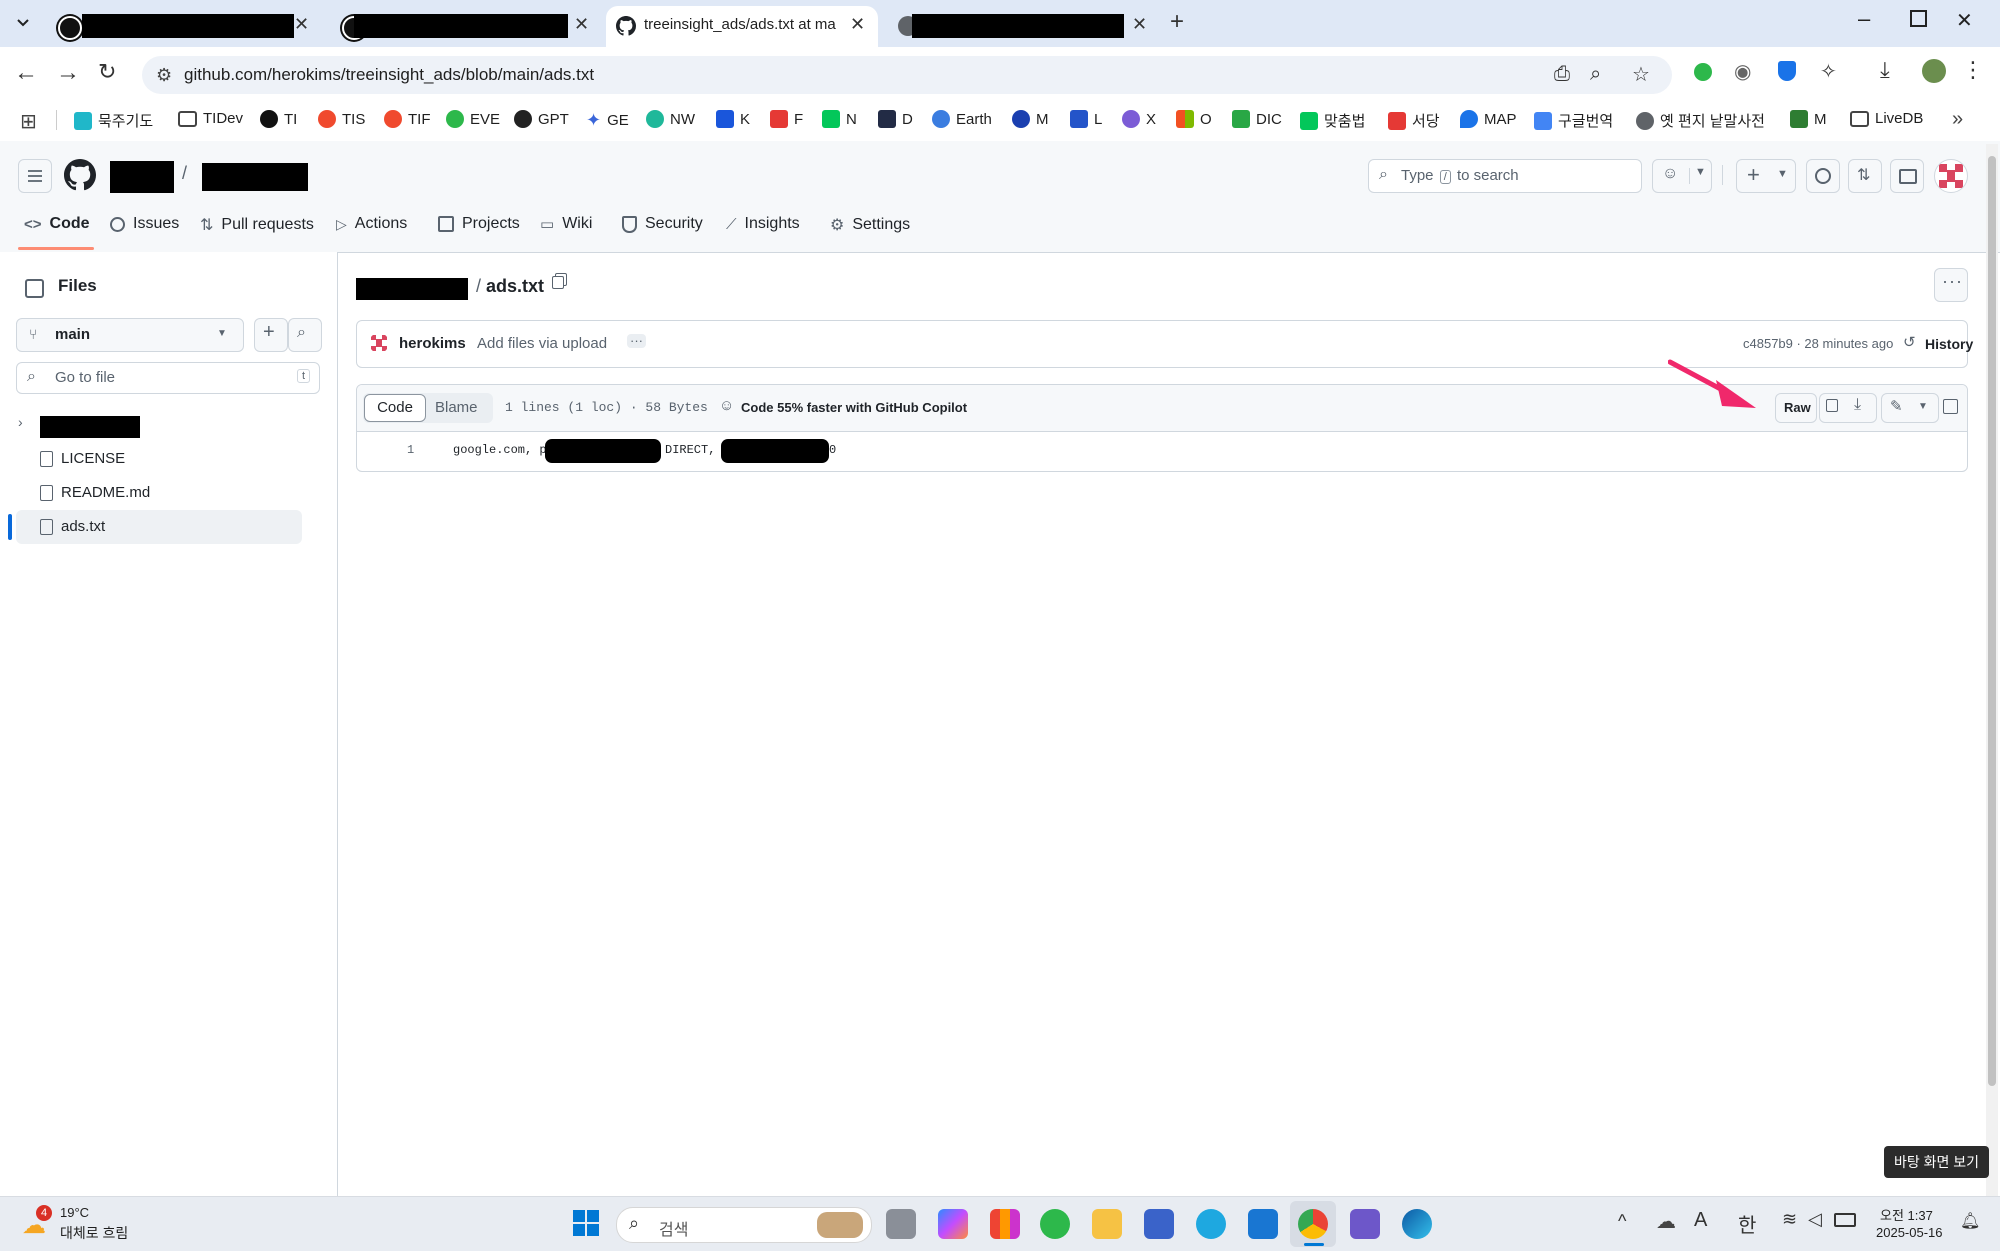  I want to click on file-item-license: LICENSE, so click(82, 458).